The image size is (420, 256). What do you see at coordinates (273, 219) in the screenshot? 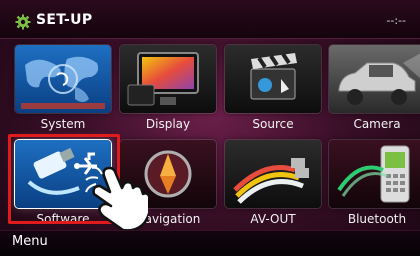
I see `tile-label: AV-OUT` at bounding box center [273, 219].